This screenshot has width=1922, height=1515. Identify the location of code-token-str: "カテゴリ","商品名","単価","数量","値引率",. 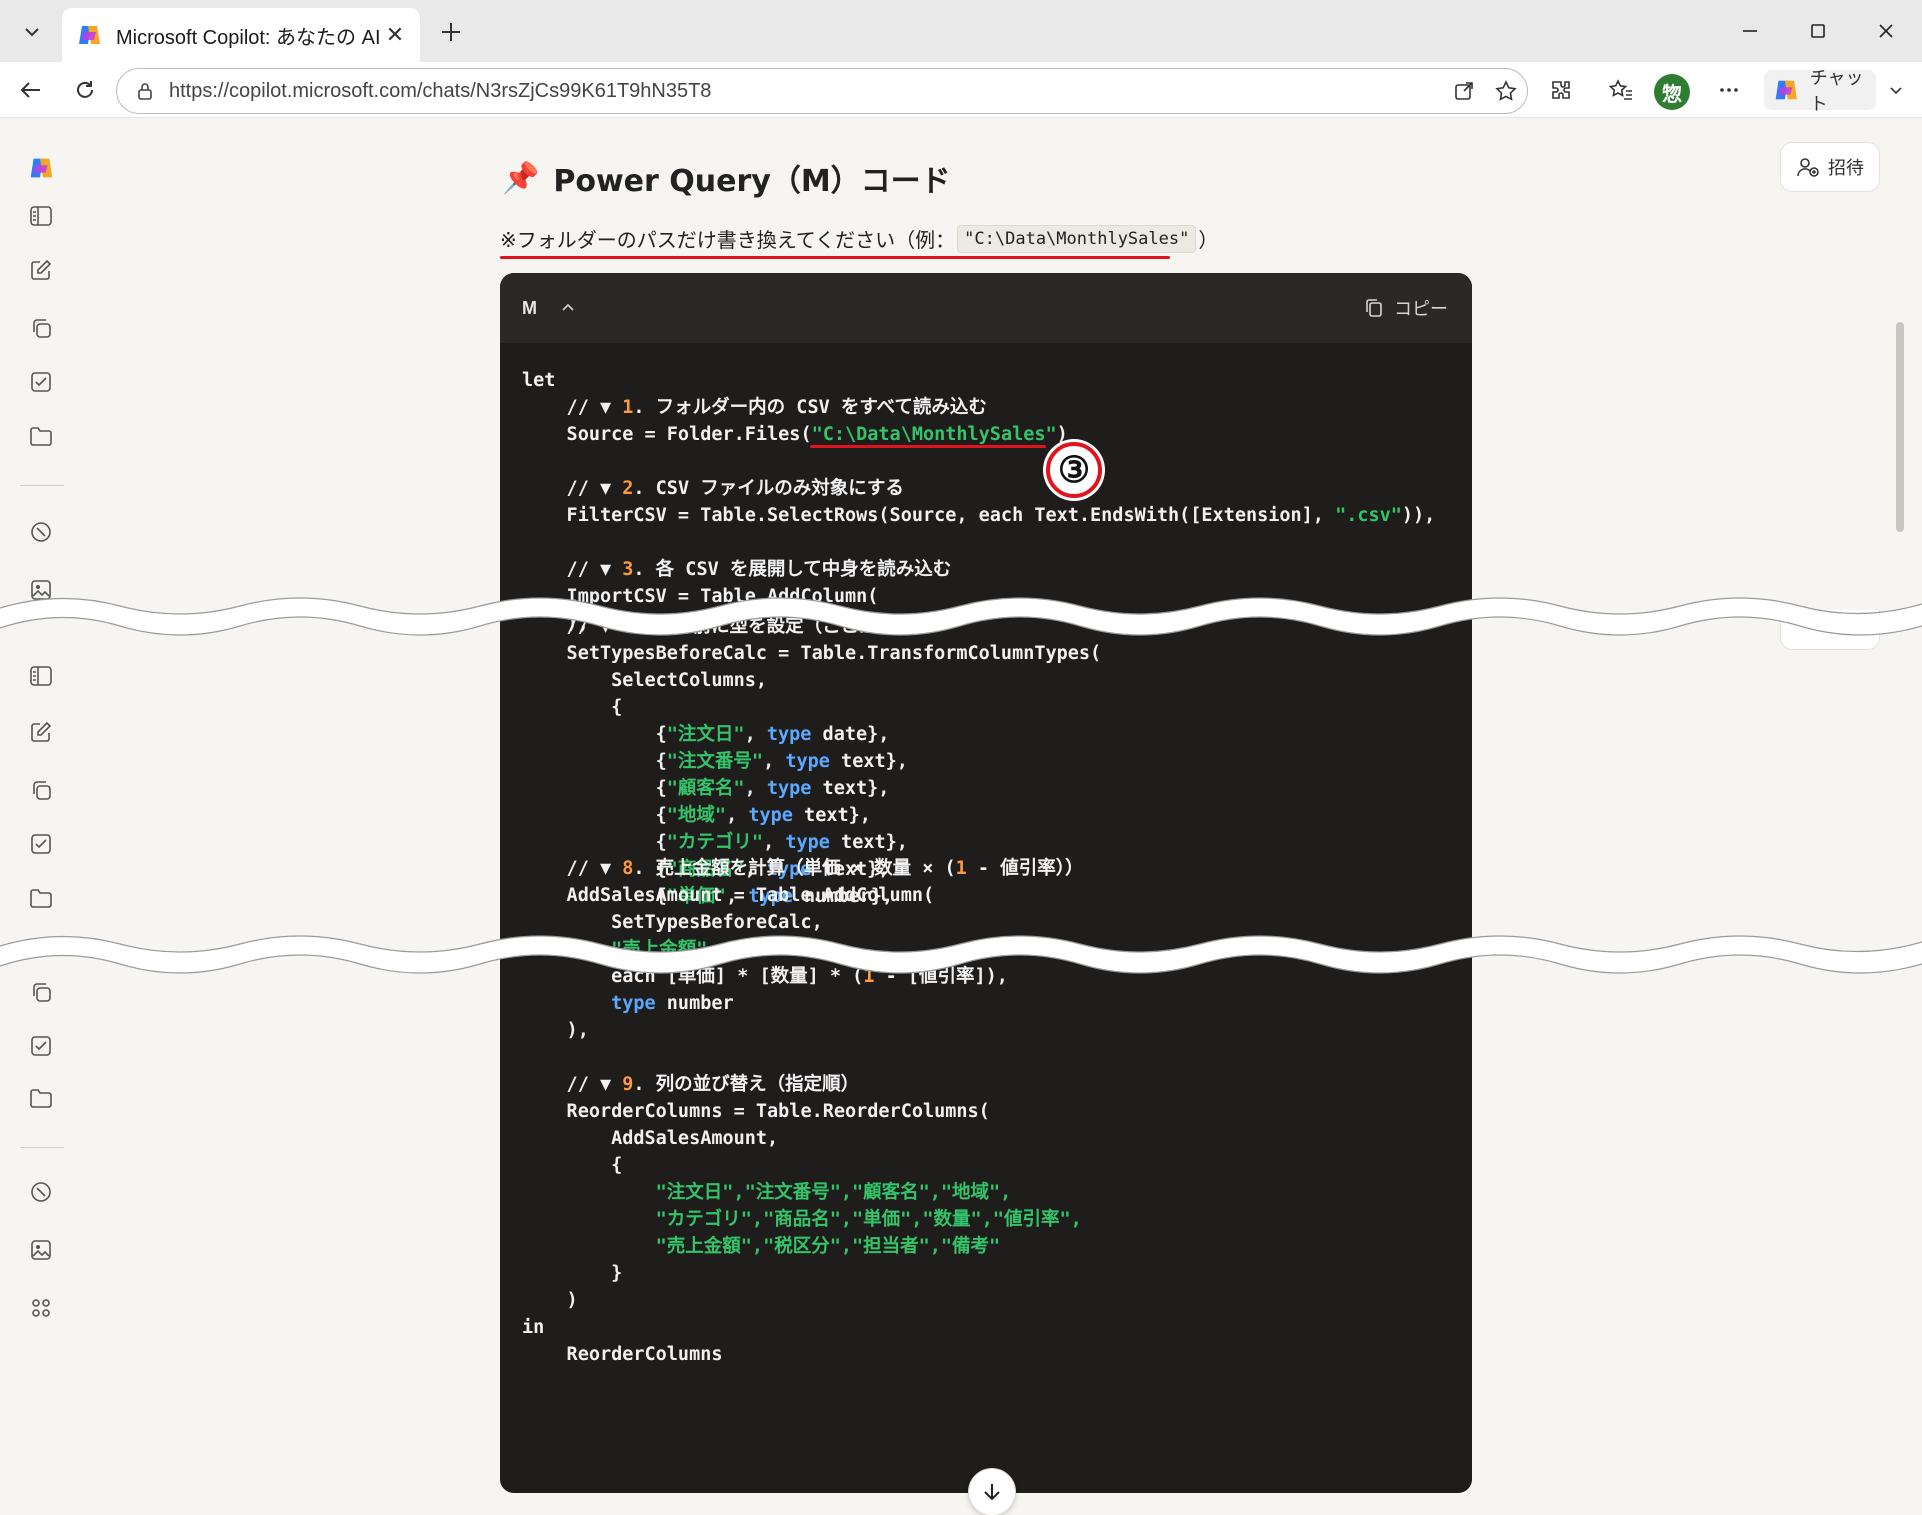
(802, 1219).